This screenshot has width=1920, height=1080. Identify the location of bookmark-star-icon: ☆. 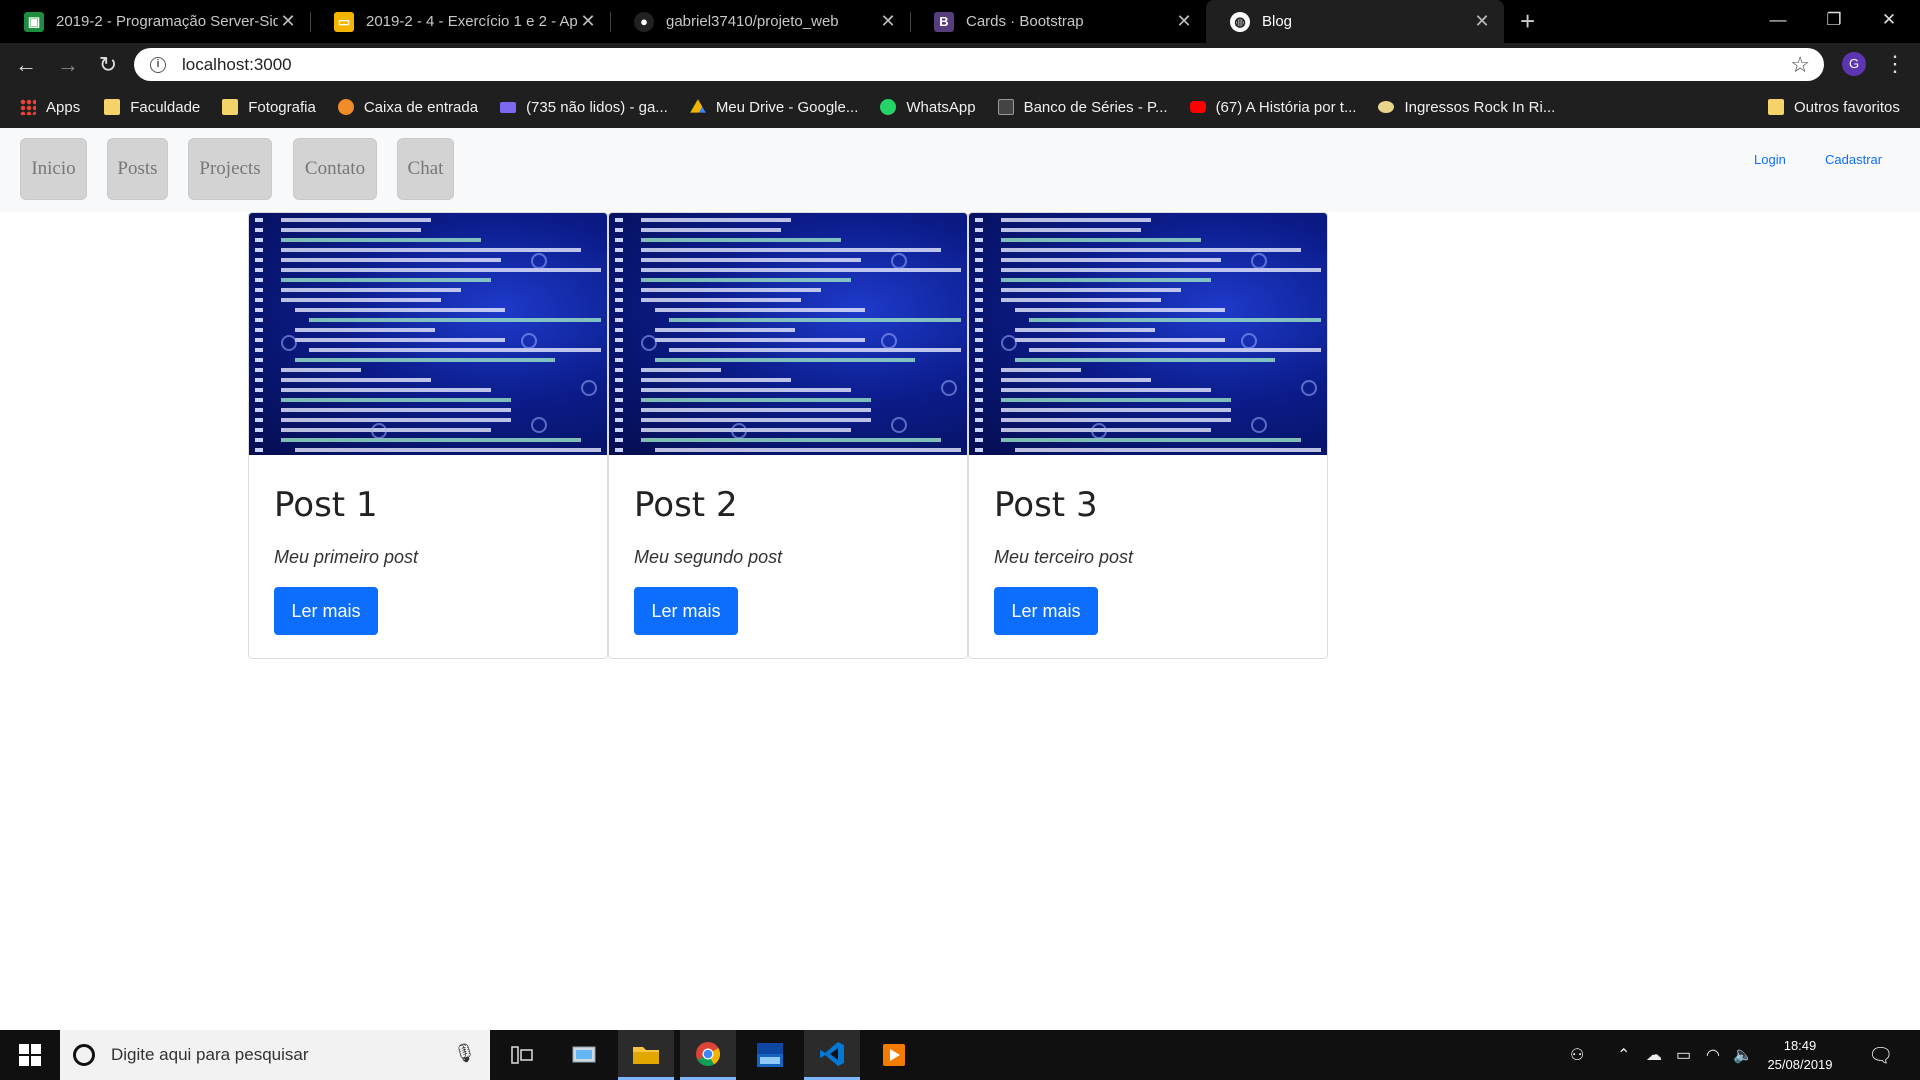
(1800, 65).